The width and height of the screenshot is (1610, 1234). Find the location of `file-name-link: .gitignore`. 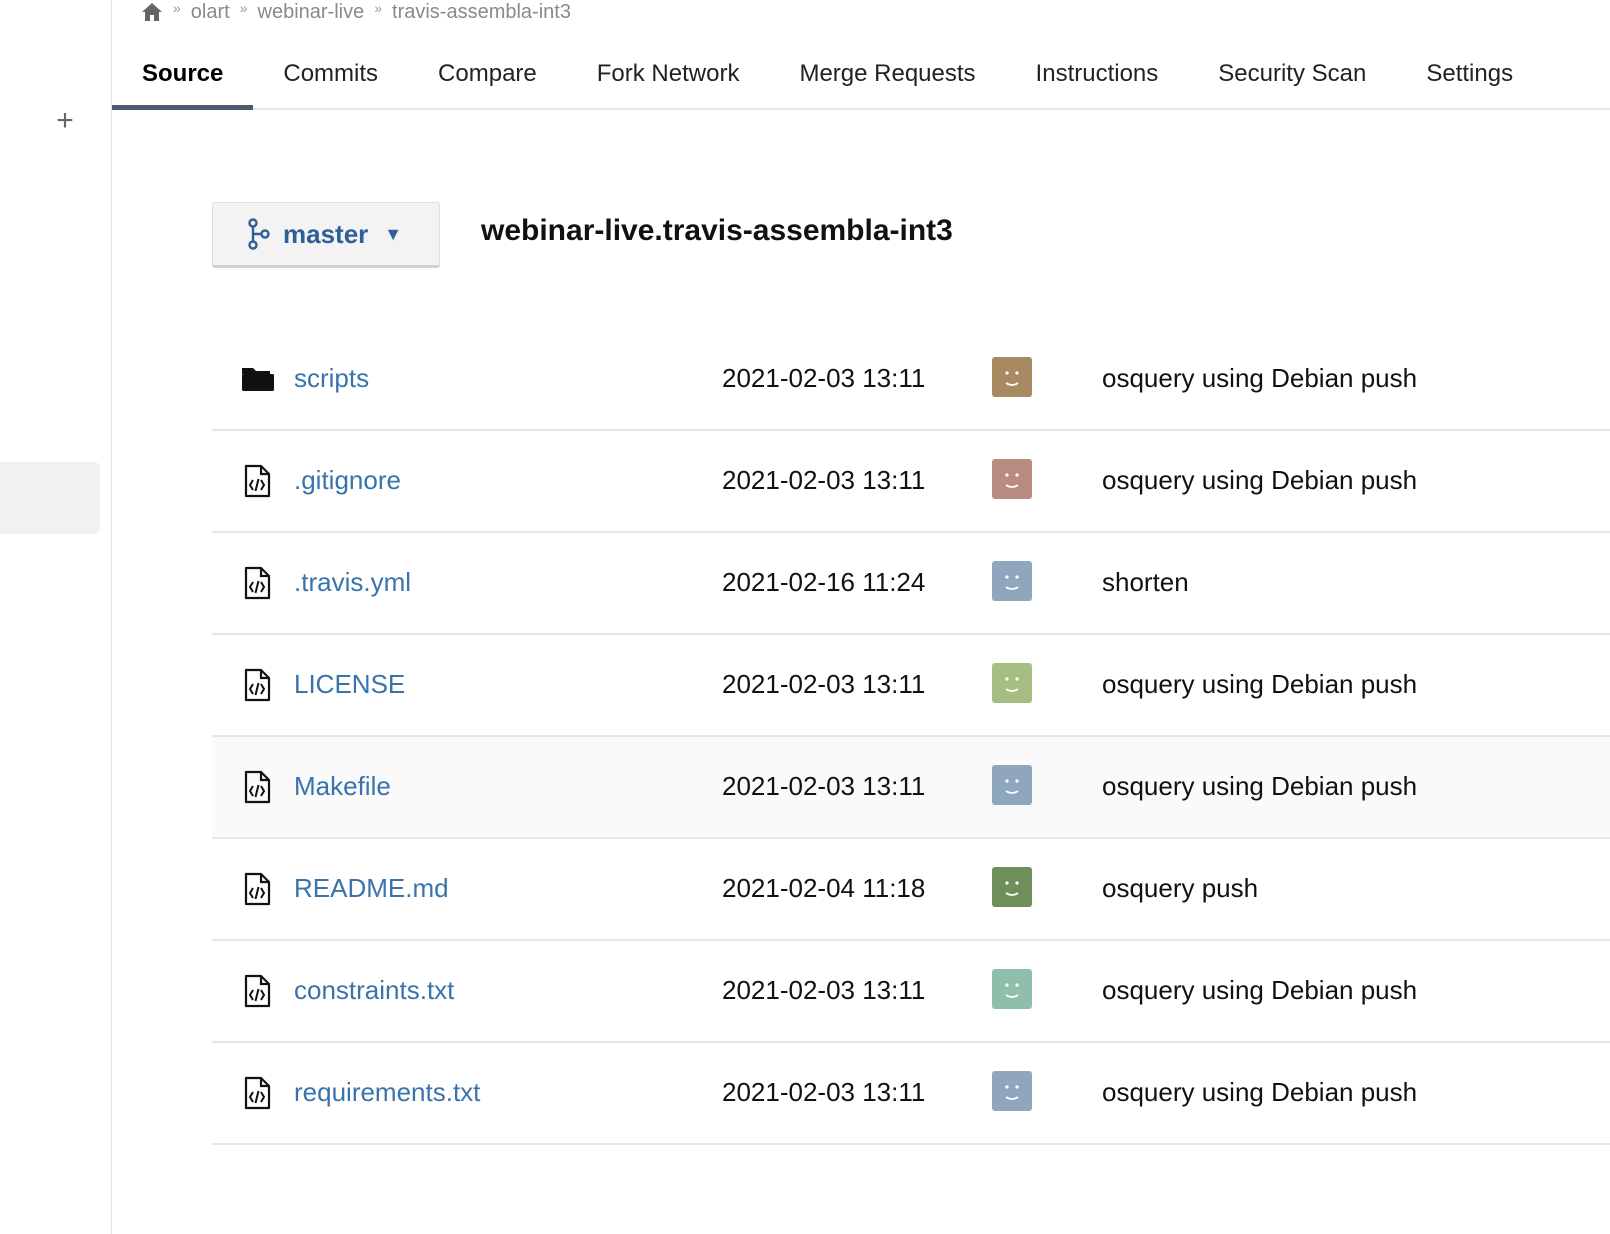

file-name-link: .gitignore is located at coordinates (347, 480).